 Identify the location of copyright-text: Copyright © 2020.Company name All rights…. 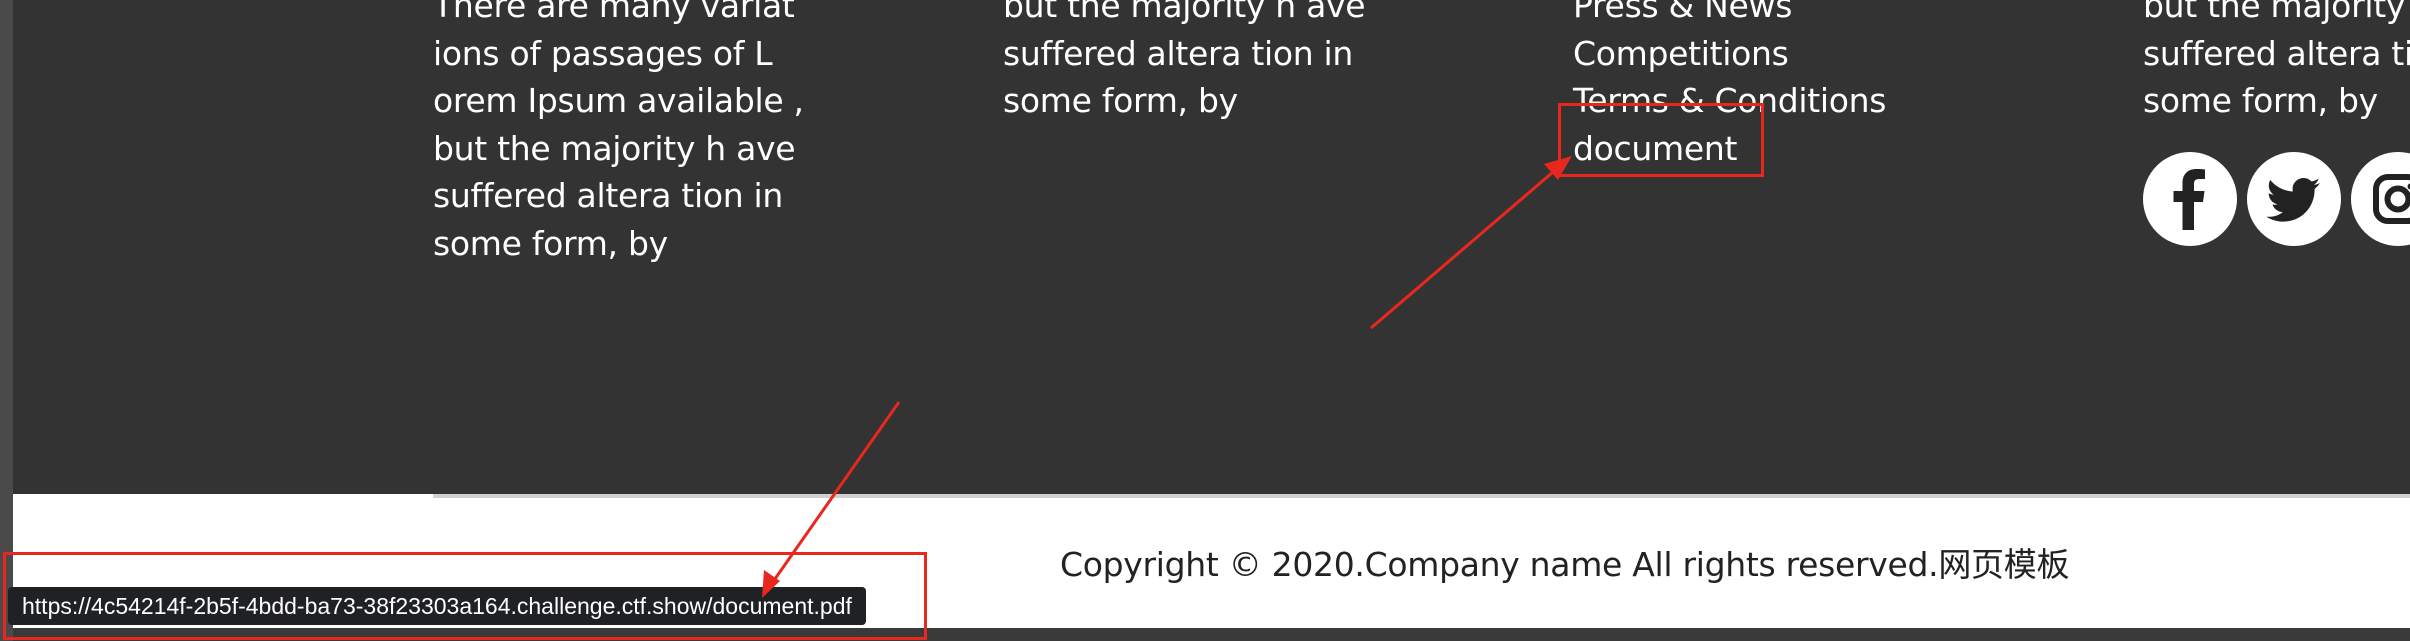
(1565, 564).